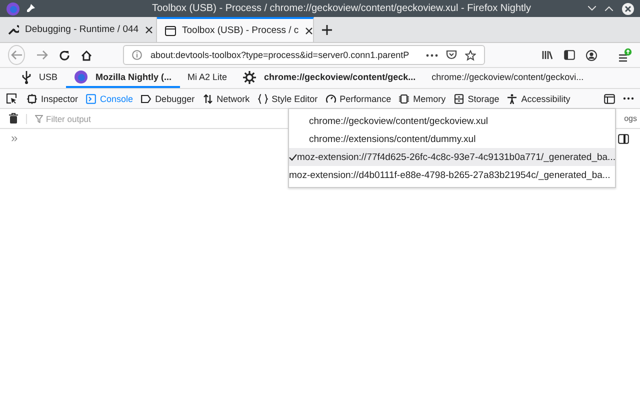 The width and height of the screenshot is (640, 409). I want to click on arrows-icon, so click(207, 99).